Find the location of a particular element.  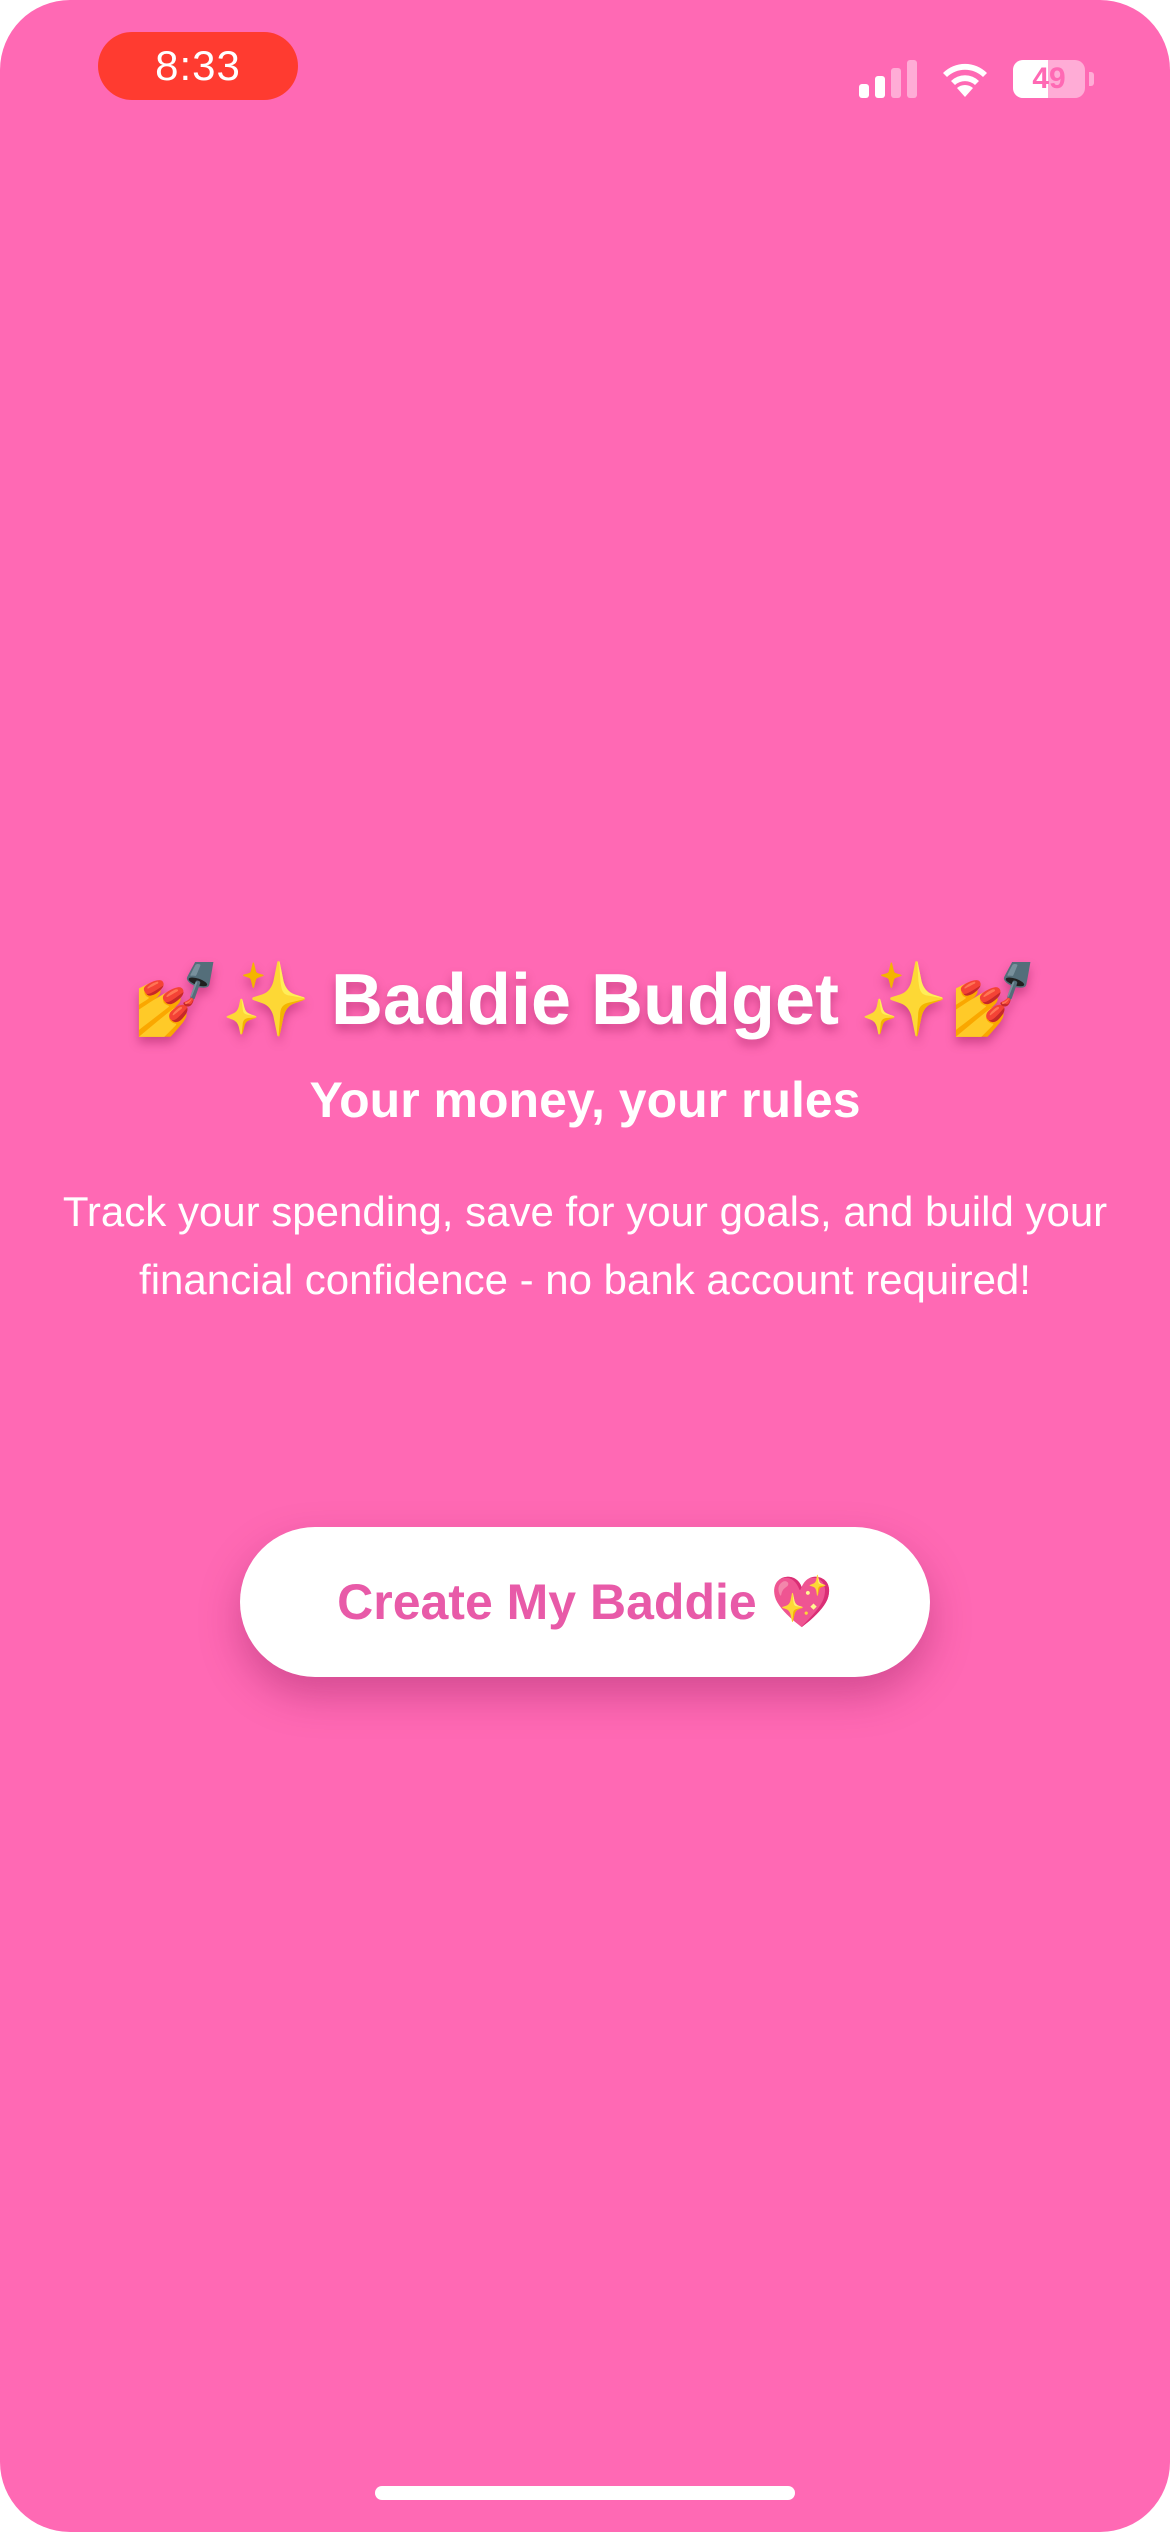

status-icons: 49 is located at coordinates (976, 79).